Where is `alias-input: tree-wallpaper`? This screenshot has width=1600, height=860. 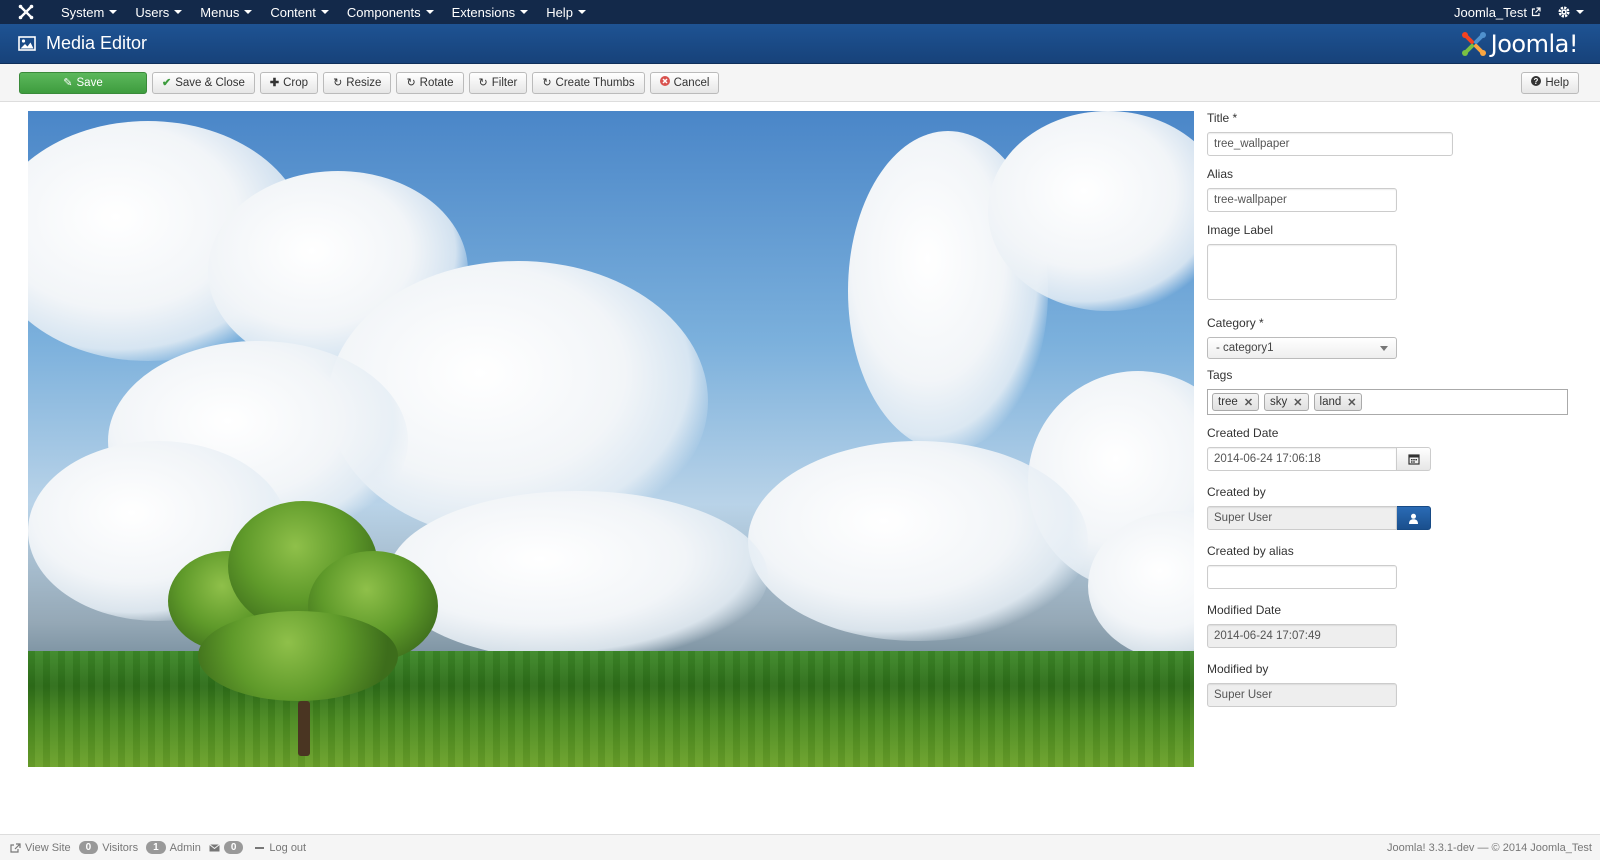 alias-input: tree-wallpaper is located at coordinates (1302, 200).